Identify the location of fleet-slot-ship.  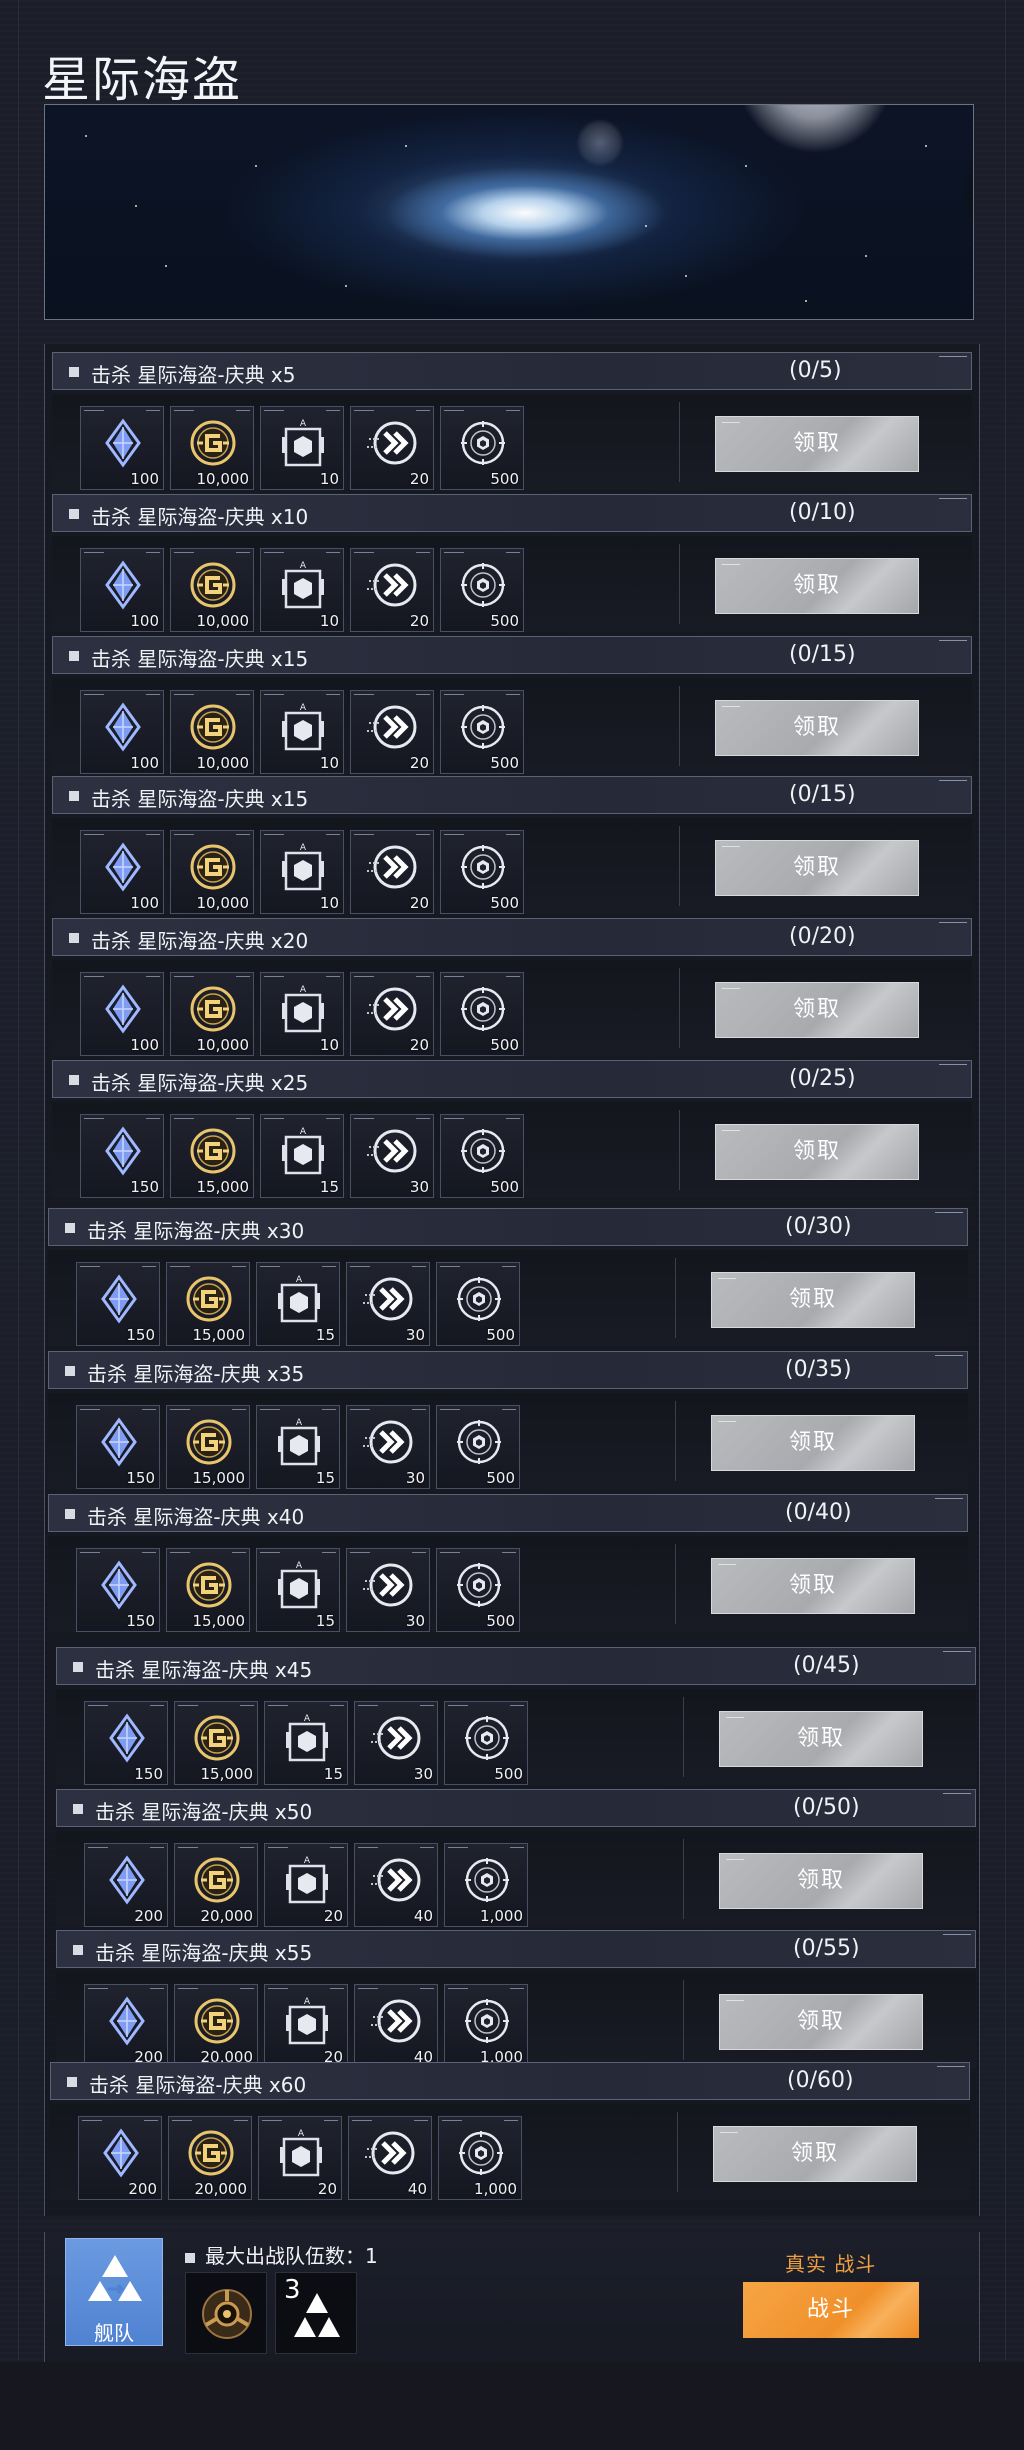
(226, 2313).